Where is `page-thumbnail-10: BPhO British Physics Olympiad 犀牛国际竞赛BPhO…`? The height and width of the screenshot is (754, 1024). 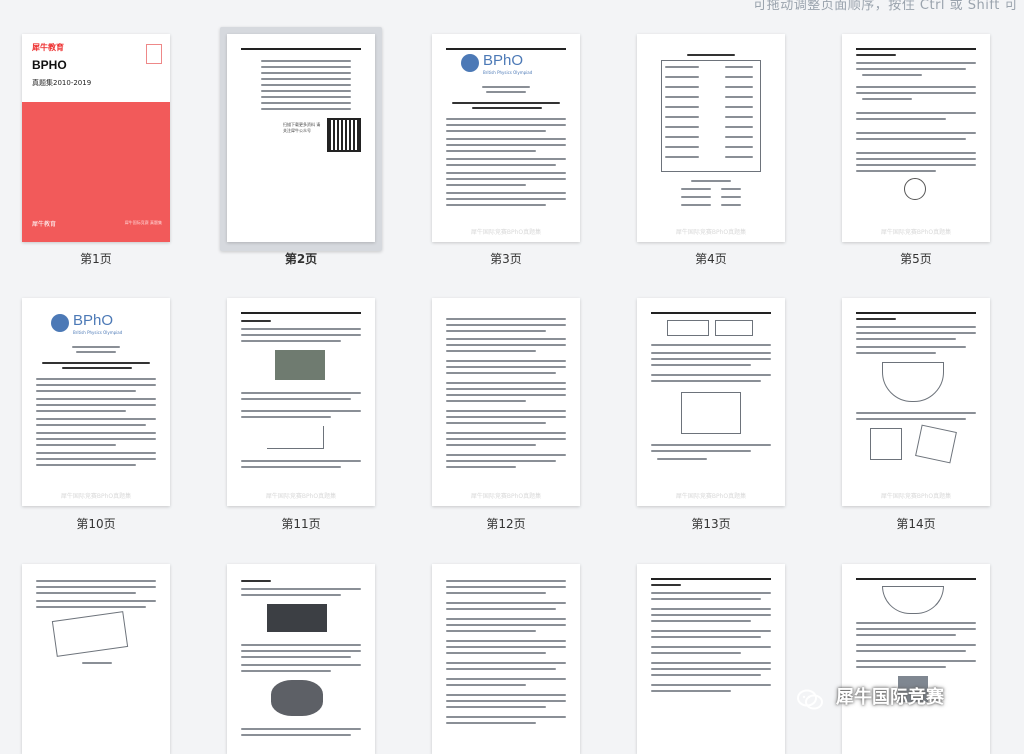 page-thumbnail-10: BPhO British Physics Olympiad 犀牛国际竞赛BPhO… is located at coordinates (96, 402).